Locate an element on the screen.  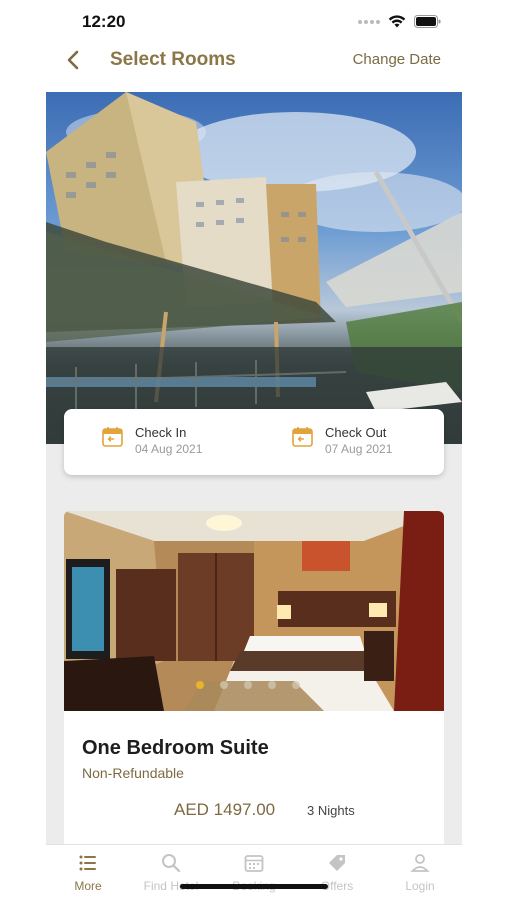
nav-bar: Select Rooms Change Date is located at coordinates (253, 61).